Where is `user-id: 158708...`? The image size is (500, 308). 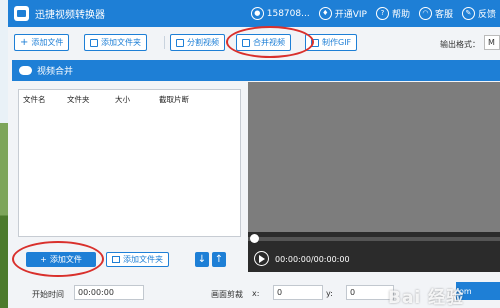
user-id: 158708... is located at coordinates (288, 13).